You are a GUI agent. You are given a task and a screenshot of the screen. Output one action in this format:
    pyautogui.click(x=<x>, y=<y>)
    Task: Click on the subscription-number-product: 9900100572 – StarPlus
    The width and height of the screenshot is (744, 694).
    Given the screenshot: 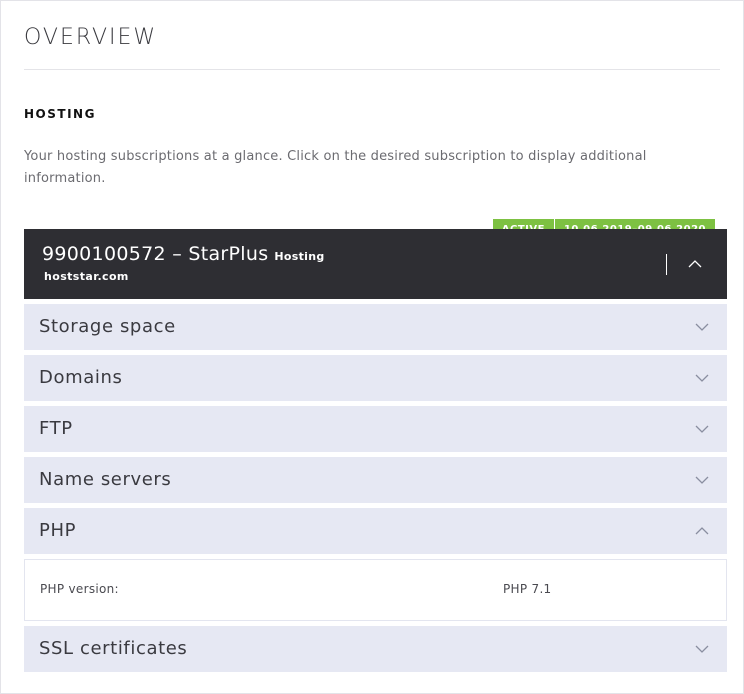 What is the action you would take?
    pyautogui.click(x=155, y=254)
    